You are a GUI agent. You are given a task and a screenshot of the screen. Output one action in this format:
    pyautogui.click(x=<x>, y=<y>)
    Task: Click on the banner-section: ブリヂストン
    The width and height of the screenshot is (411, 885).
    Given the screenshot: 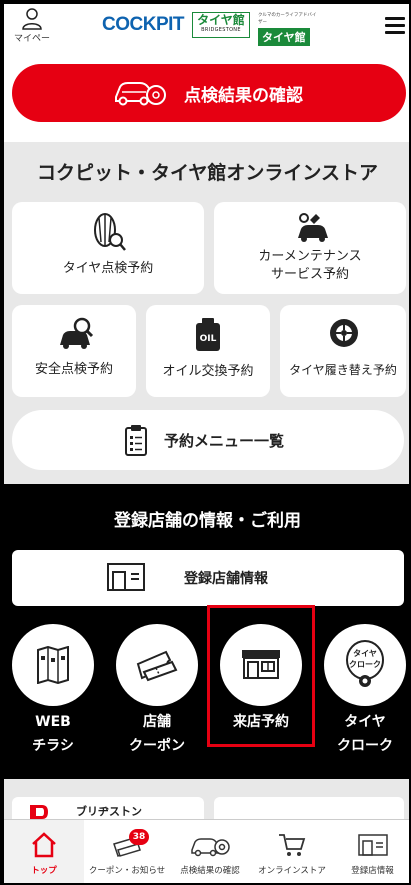 What is the action you would take?
    pyautogui.click(x=206, y=803)
    